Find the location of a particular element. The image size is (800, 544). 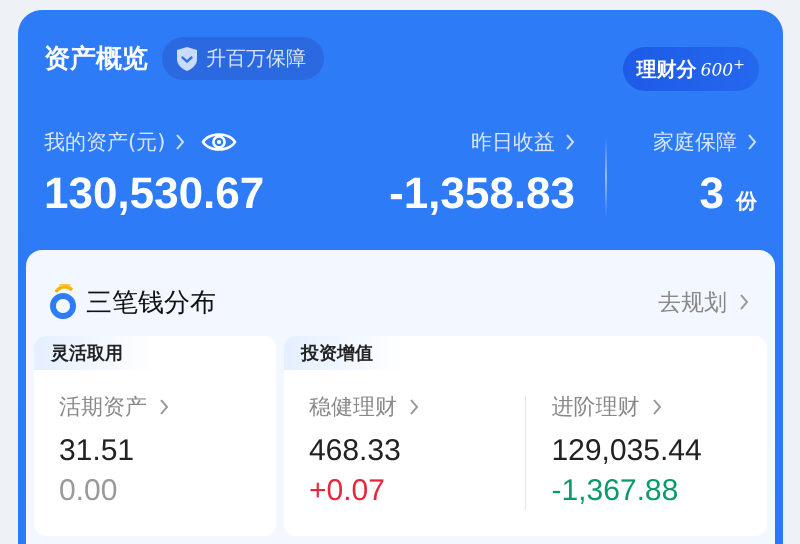

item-label: 活期资产 is located at coordinates (103, 407).